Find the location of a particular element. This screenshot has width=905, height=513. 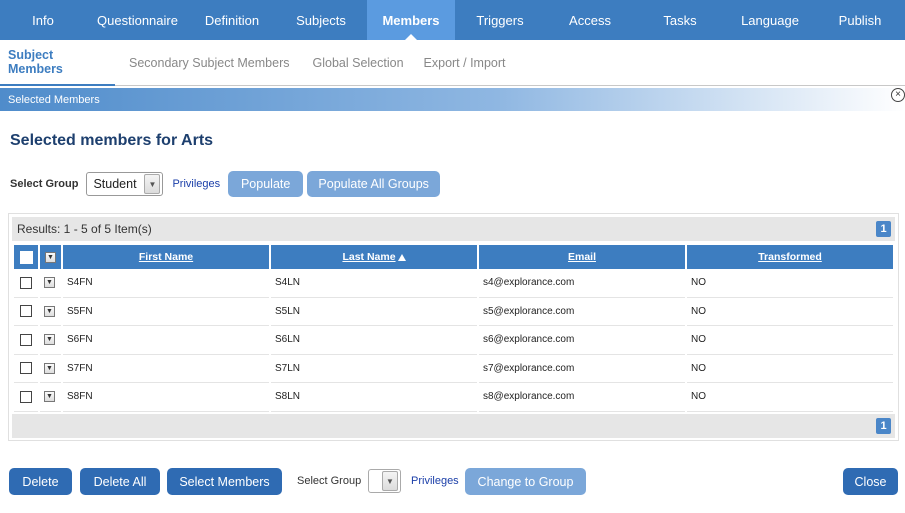

select-group-label: Select Group is located at coordinates (44, 184).